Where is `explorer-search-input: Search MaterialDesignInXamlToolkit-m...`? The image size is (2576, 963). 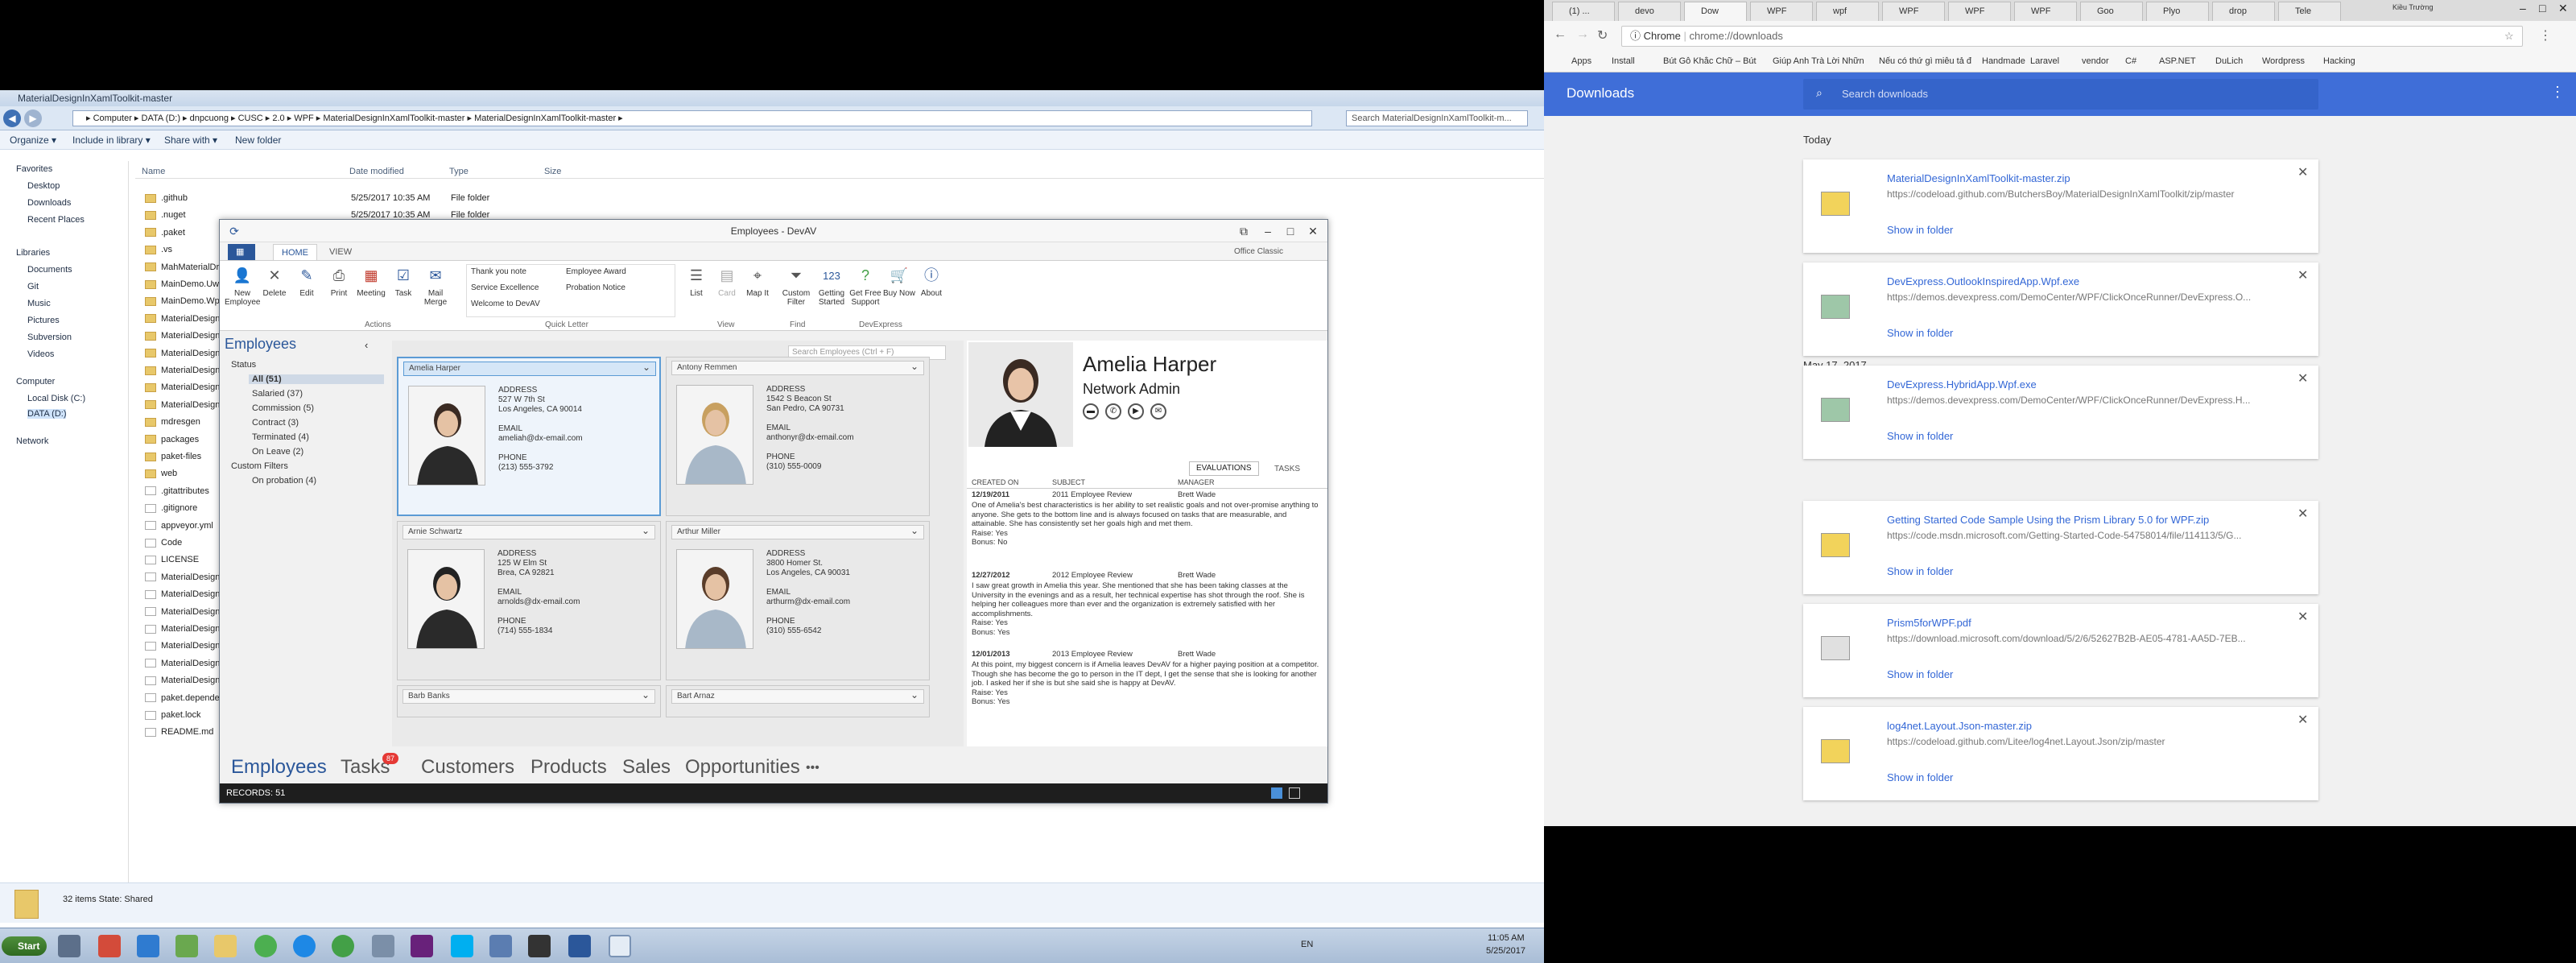 explorer-search-input: Search MaterialDesignInXamlToolkit-m... is located at coordinates (1437, 118).